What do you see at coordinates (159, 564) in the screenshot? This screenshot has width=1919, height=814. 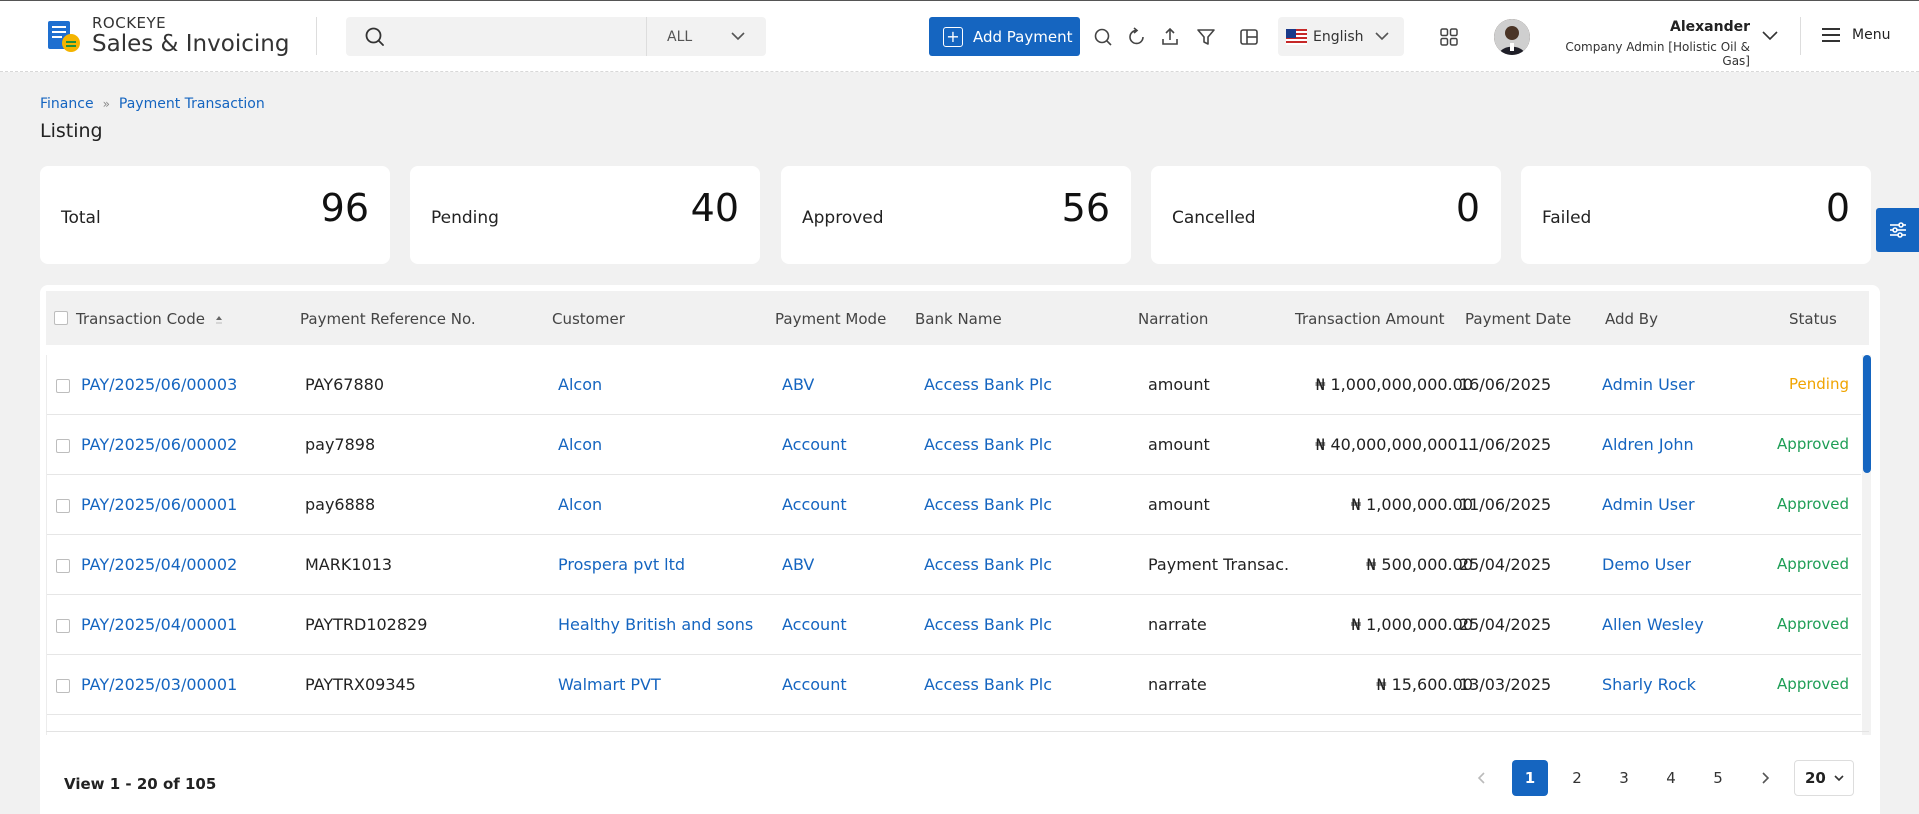 I see `transaction-code-link: PAY/2025/04/00002` at bounding box center [159, 564].